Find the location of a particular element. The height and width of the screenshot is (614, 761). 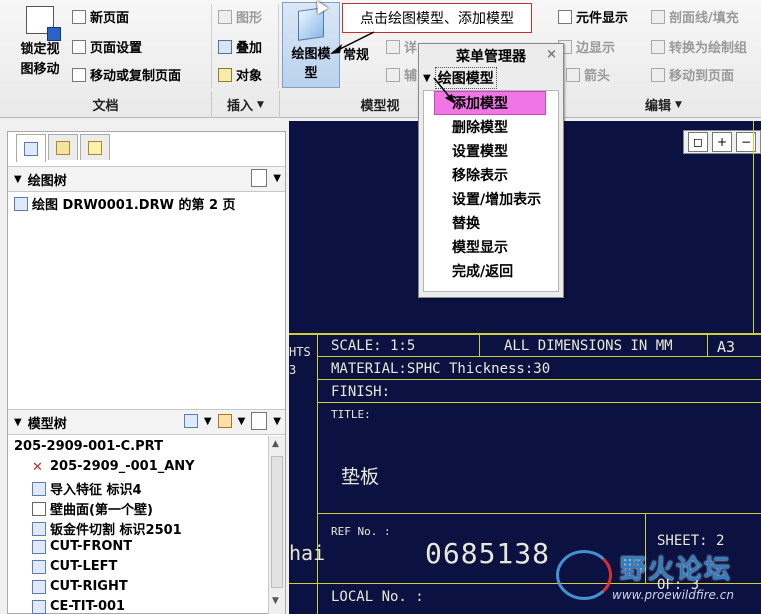

tree-view-icon is located at coordinates (31, 148).